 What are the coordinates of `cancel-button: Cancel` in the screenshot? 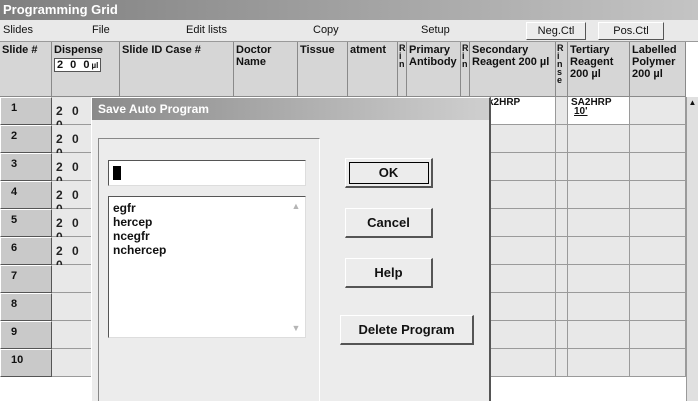 It's located at (389, 223).